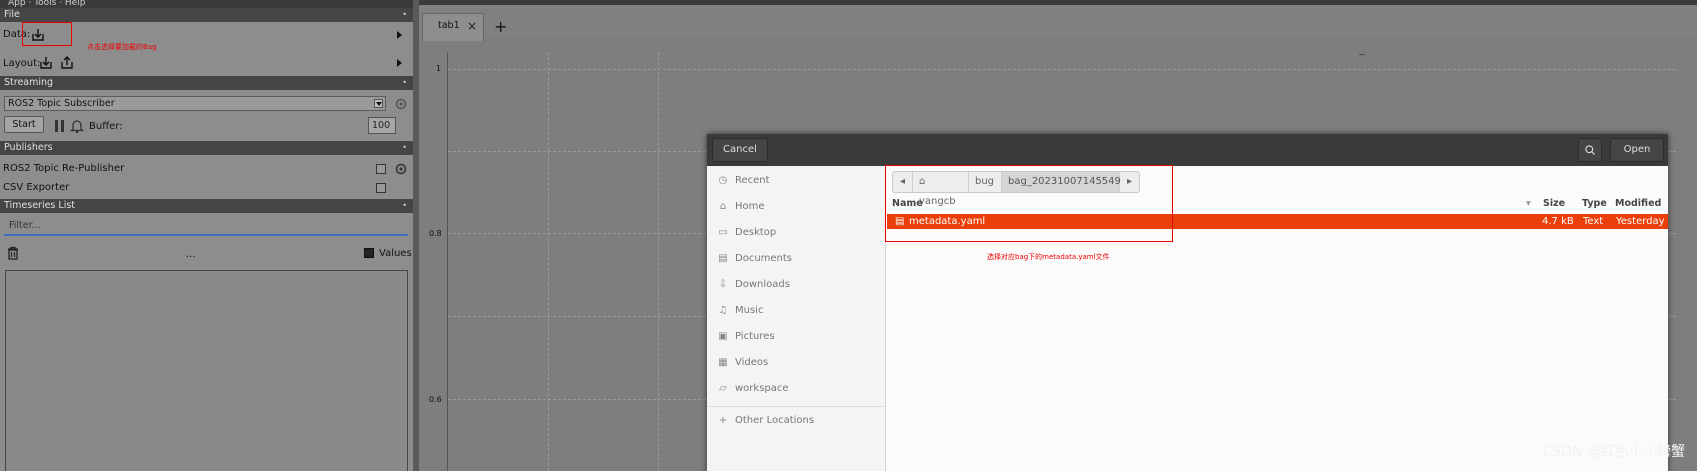 The width and height of the screenshot is (1697, 471). Describe the element at coordinates (12, 14) in the screenshot. I see `section-title-file: File` at that location.